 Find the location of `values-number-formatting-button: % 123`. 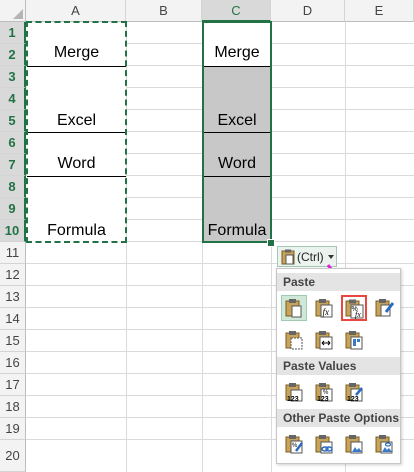

values-number-formatting-button: % 123 is located at coordinates (324, 392).